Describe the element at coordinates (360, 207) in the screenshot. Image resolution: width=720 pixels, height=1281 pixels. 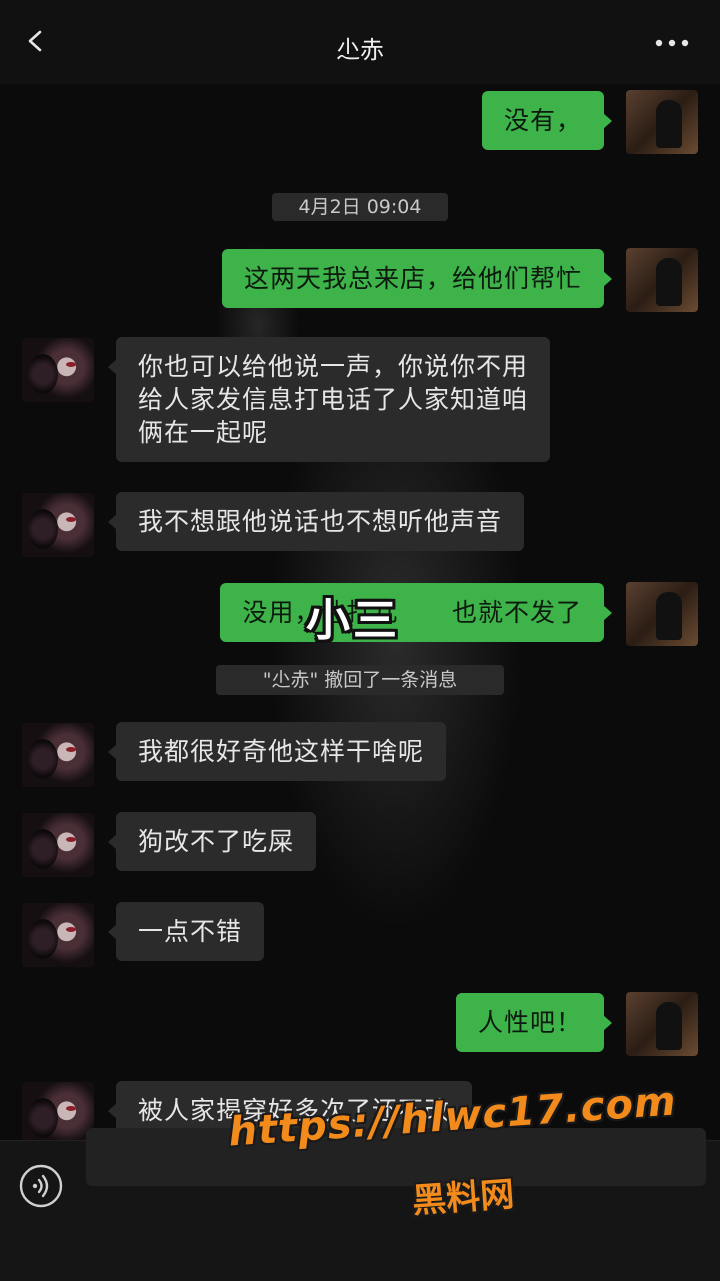
I see `message-timestamp: 4月2日 09:04` at that location.